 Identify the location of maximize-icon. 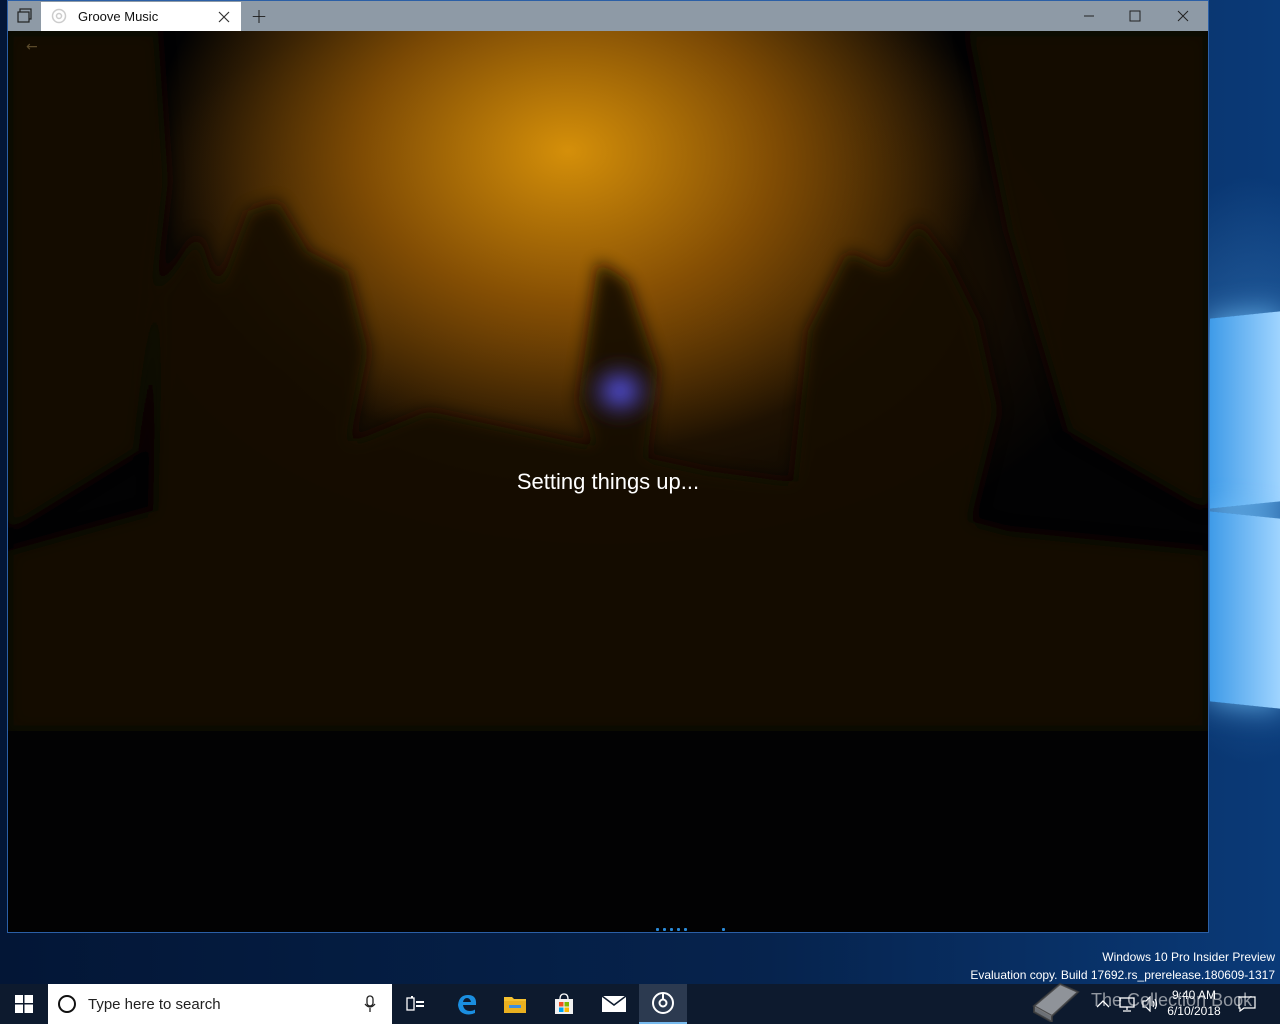
(1135, 16).